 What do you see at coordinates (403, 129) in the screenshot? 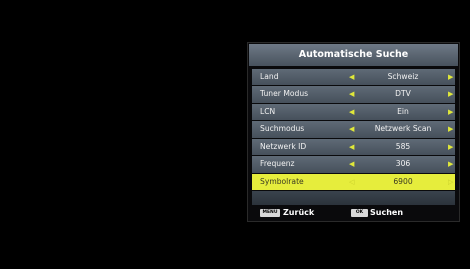
I see `setting-value: Netzwerk Scan` at bounding box center [403, 129].